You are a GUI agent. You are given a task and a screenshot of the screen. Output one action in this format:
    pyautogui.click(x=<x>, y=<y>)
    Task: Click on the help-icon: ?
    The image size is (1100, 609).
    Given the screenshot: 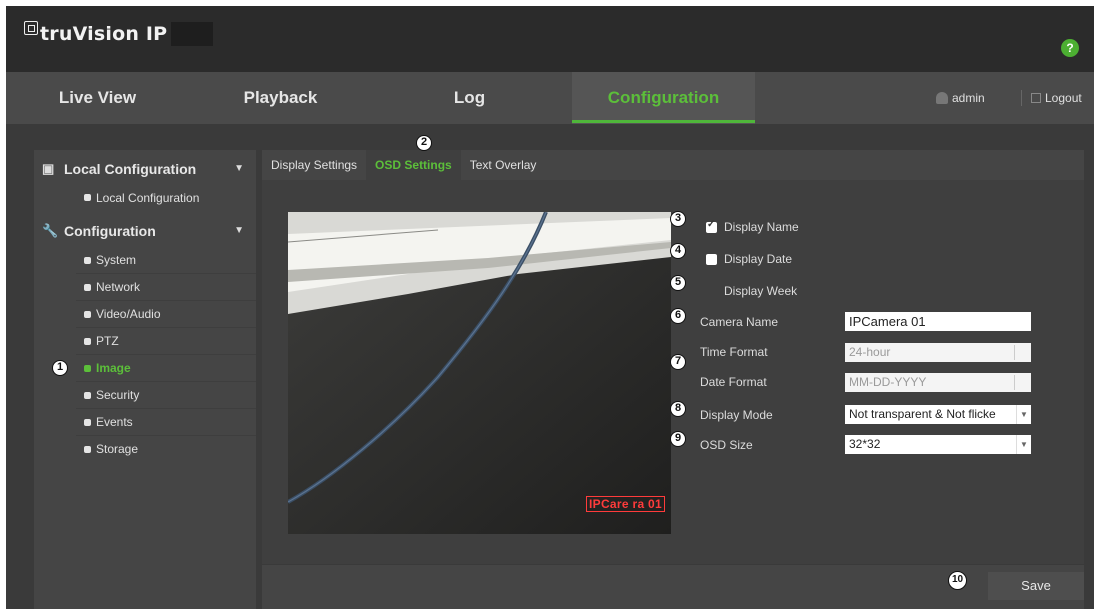 What is the action you would take?
    pyautogui.click(x=1070, y=48)
    